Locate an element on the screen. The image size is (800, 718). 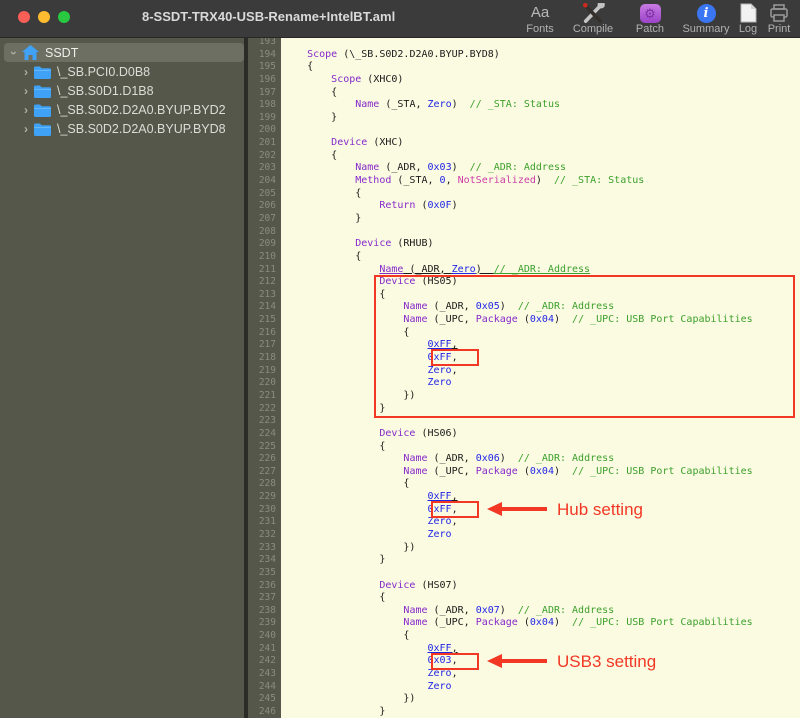
line-number: 213 is located at coordinates (267, 294).